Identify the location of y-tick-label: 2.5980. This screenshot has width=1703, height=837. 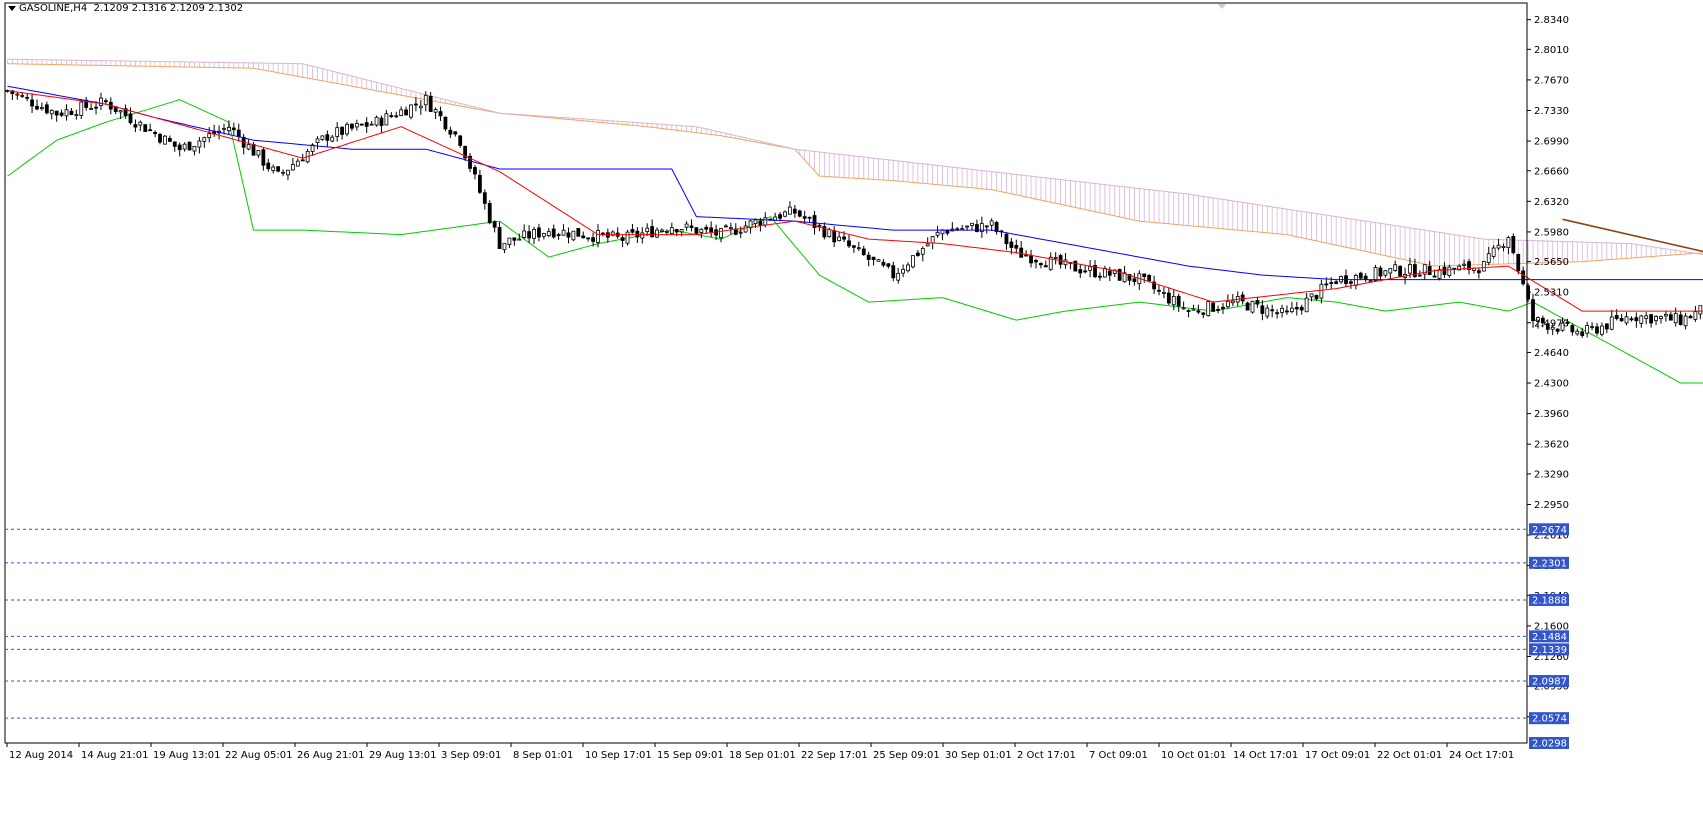
(1551, 232).